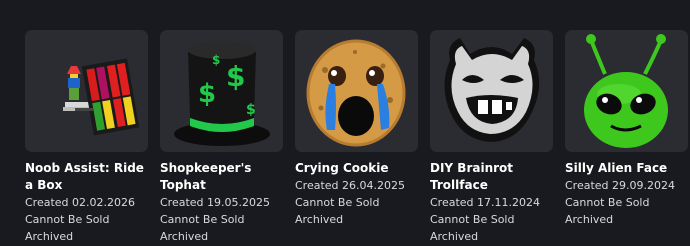 The image size is (690, 246). What do you see at coordinates (485, 202) in the screenshot?
I see `item-created-date: Created 17.11.2024` at bounding box center [485, 202].